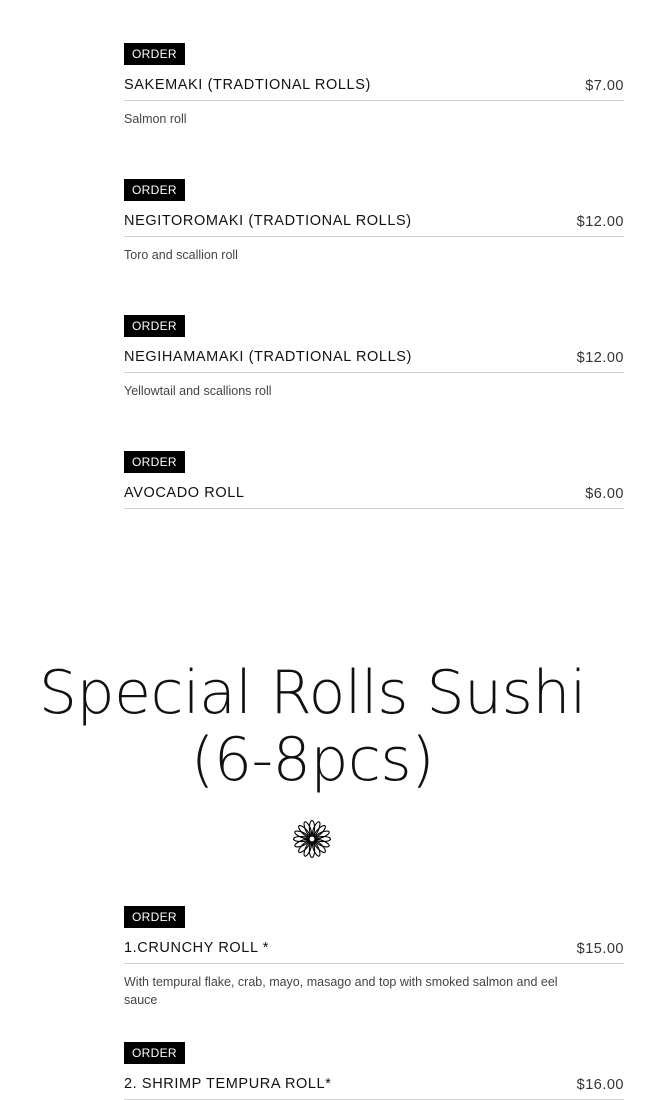 The image size is (645, 1100). I want to click on section-title: Special Rolls Sushi (6-8pcs), so click(312, 726).